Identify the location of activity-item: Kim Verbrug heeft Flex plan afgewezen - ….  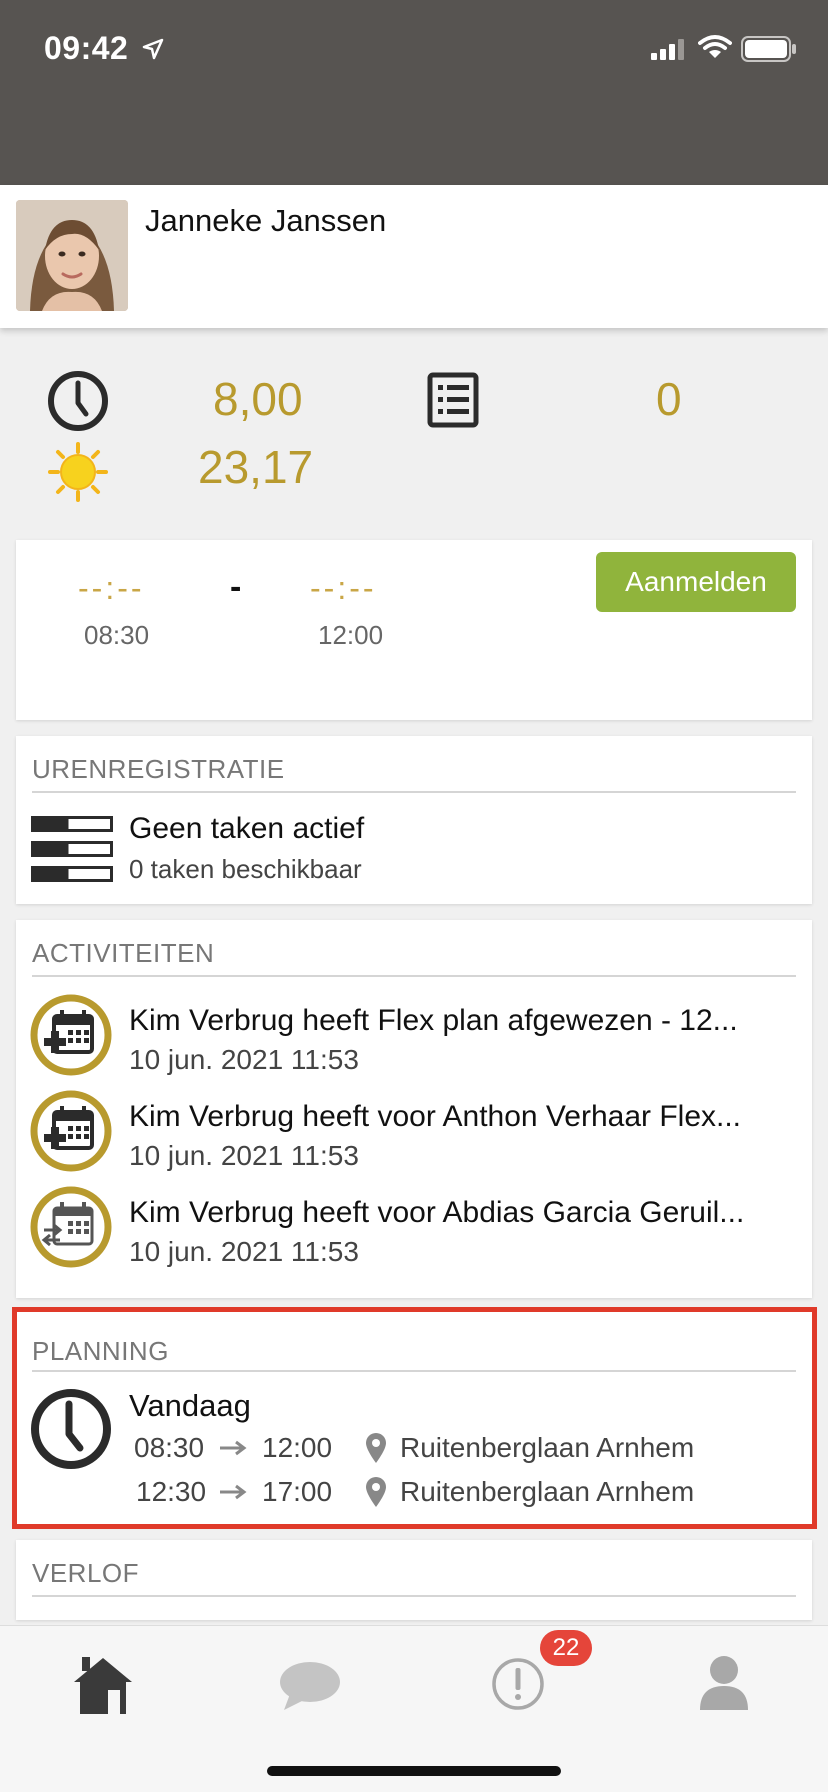
(414, 1042).